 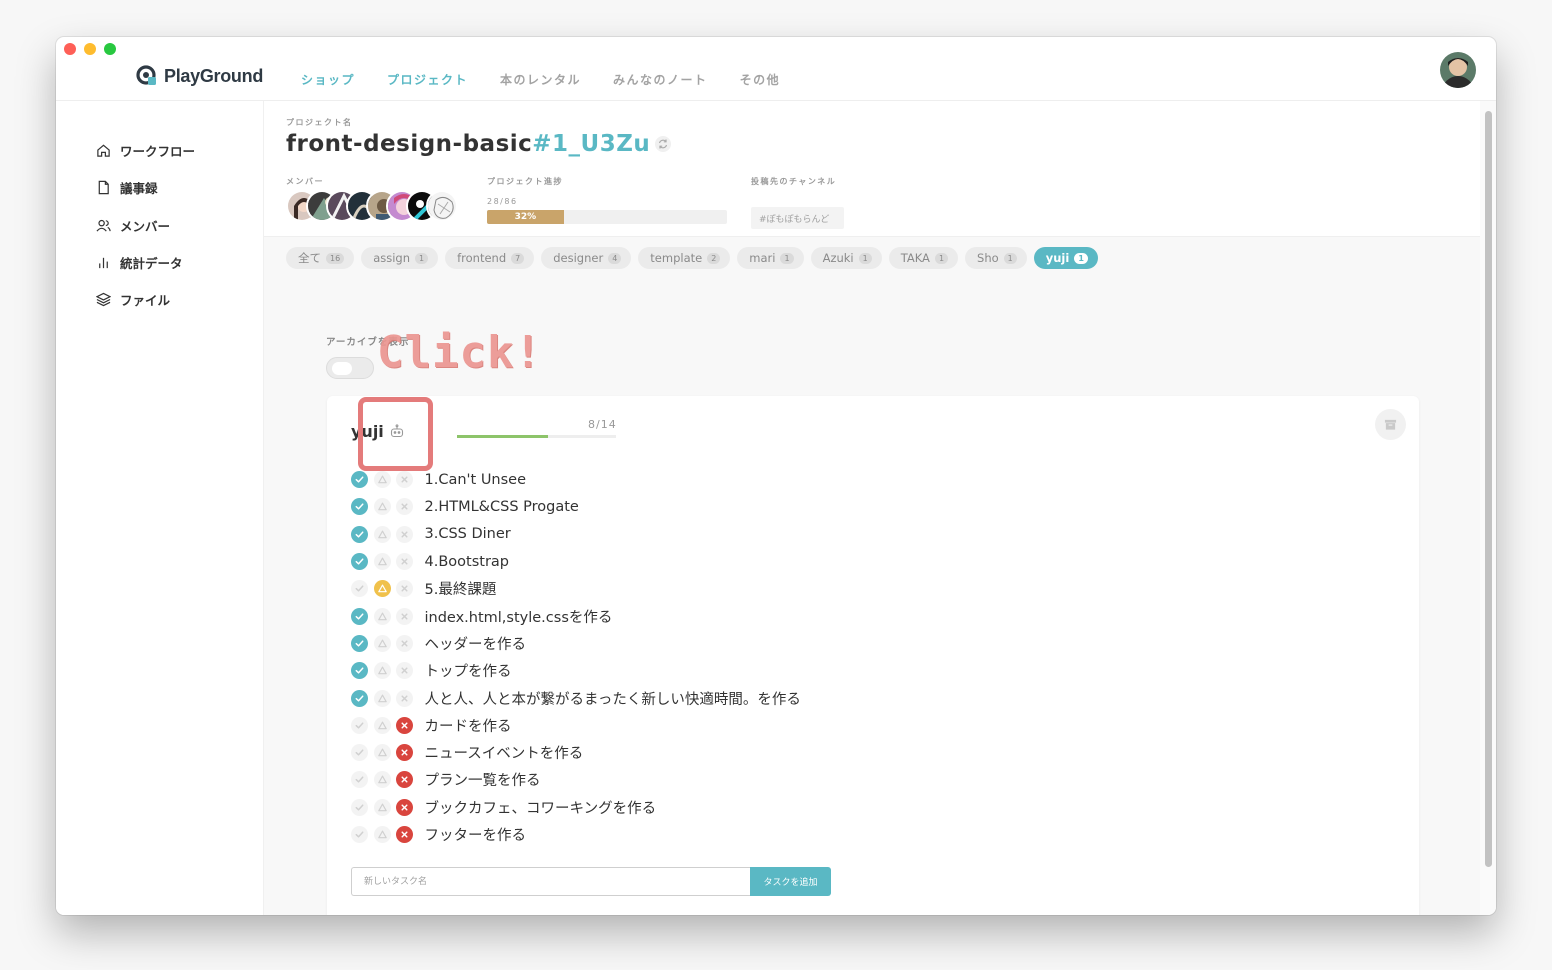 I want to click on task-name: 5.最終課題, so click(x=461, y=588).